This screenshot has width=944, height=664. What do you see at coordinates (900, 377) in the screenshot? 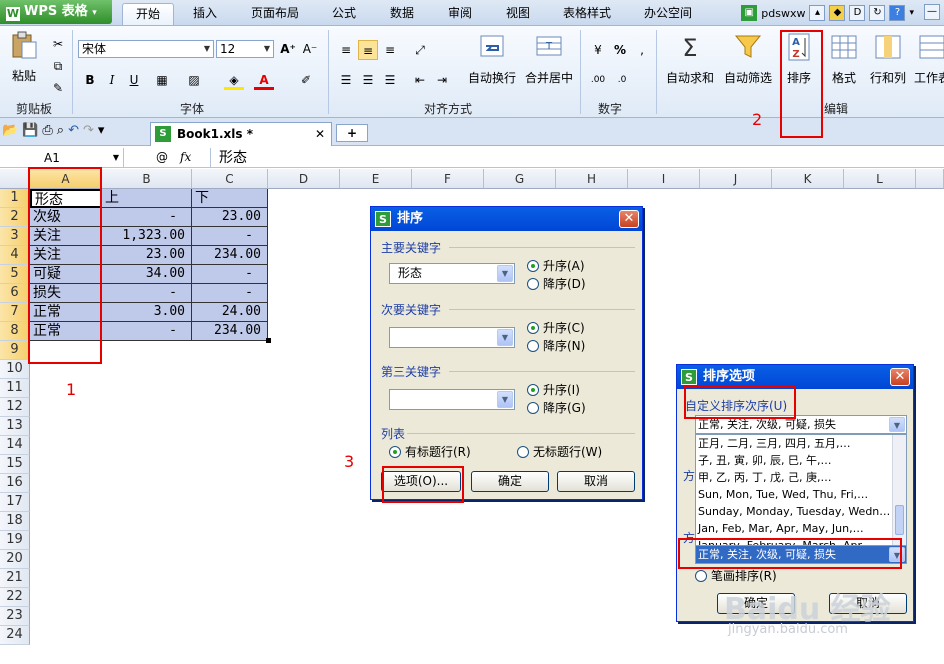
I see `close-icon: ✕` at bounding box center [900, 377].